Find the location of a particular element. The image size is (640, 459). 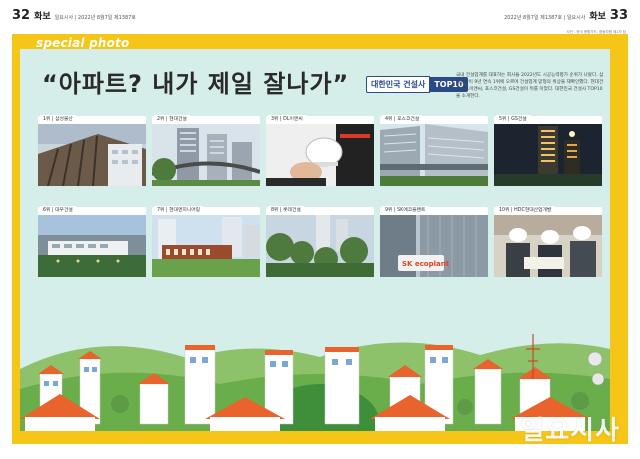

company-card-6: 6위 | 대우건설 is located at coordinates (92, 241).